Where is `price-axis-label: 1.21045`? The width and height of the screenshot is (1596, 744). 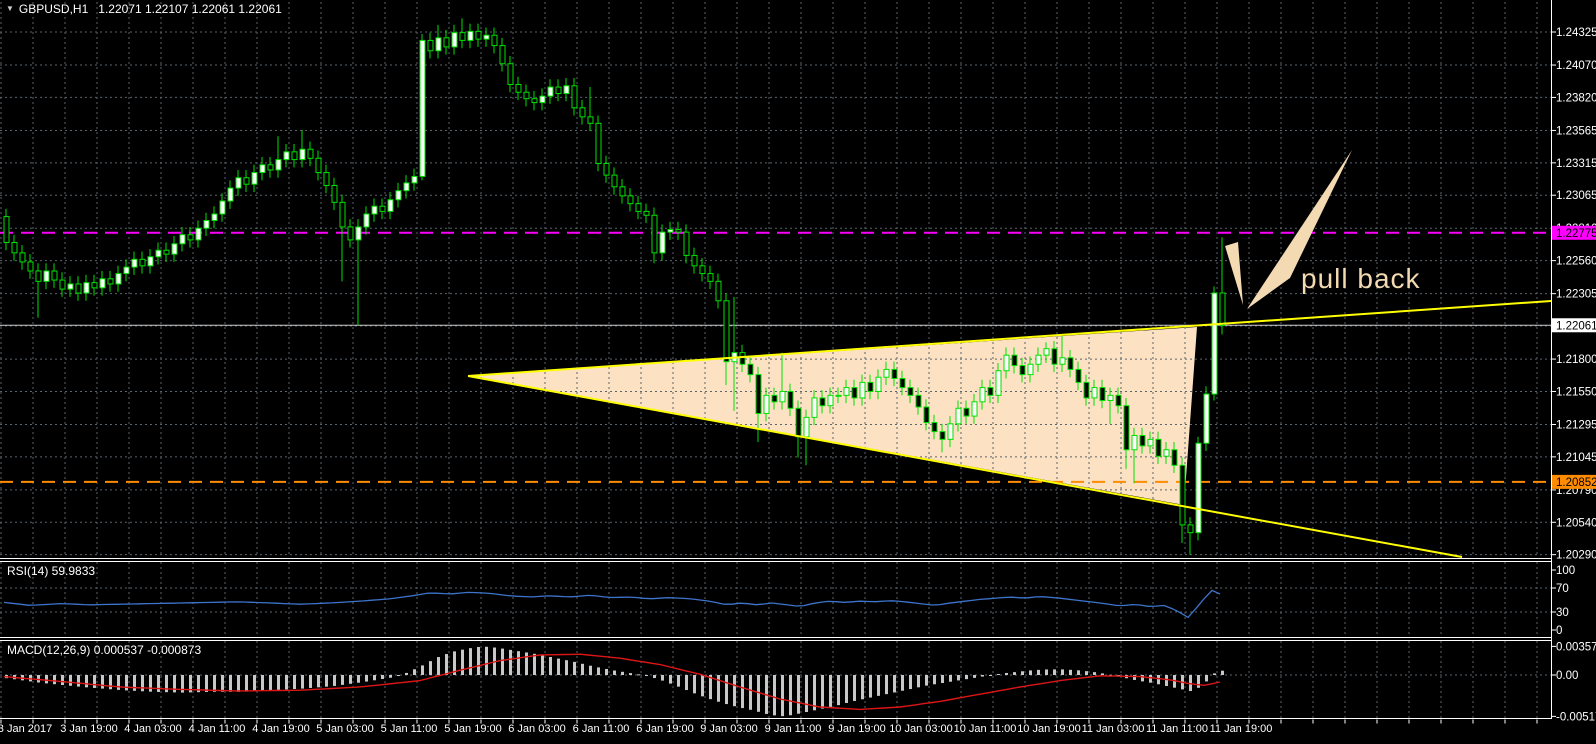 price-axis-label: 1.21045 is located at coordinates (1576, 458).